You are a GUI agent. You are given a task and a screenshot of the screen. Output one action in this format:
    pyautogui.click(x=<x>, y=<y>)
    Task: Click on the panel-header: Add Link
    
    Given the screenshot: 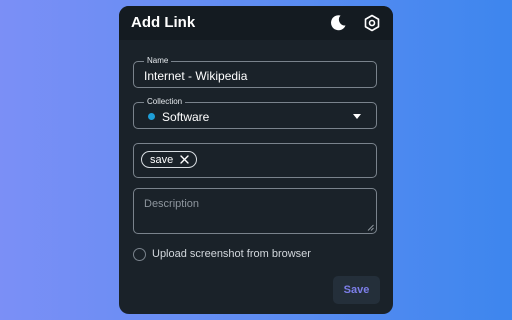 What is the action you would take?
    pyautogui.click(x=256, y=23)
    